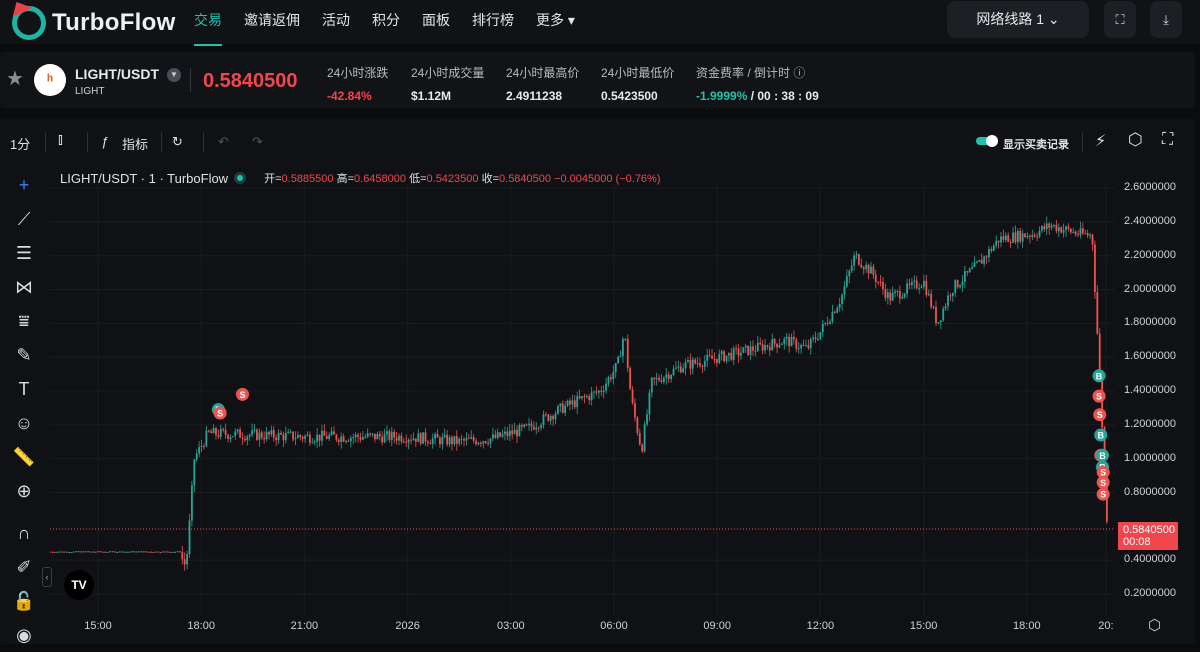 This screenshot has height=652, width=1200. I want to click on pattern-icon: ⋈, so click(24, 287).